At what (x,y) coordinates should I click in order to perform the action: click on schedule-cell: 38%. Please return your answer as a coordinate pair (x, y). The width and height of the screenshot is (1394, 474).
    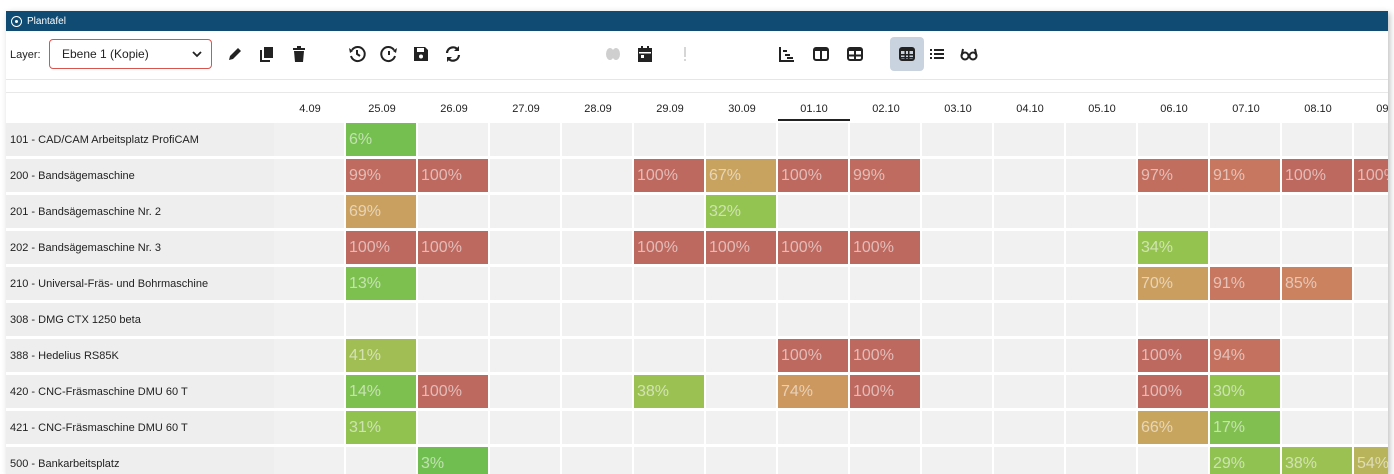
    Looking at the image, I should click on (669, 391).